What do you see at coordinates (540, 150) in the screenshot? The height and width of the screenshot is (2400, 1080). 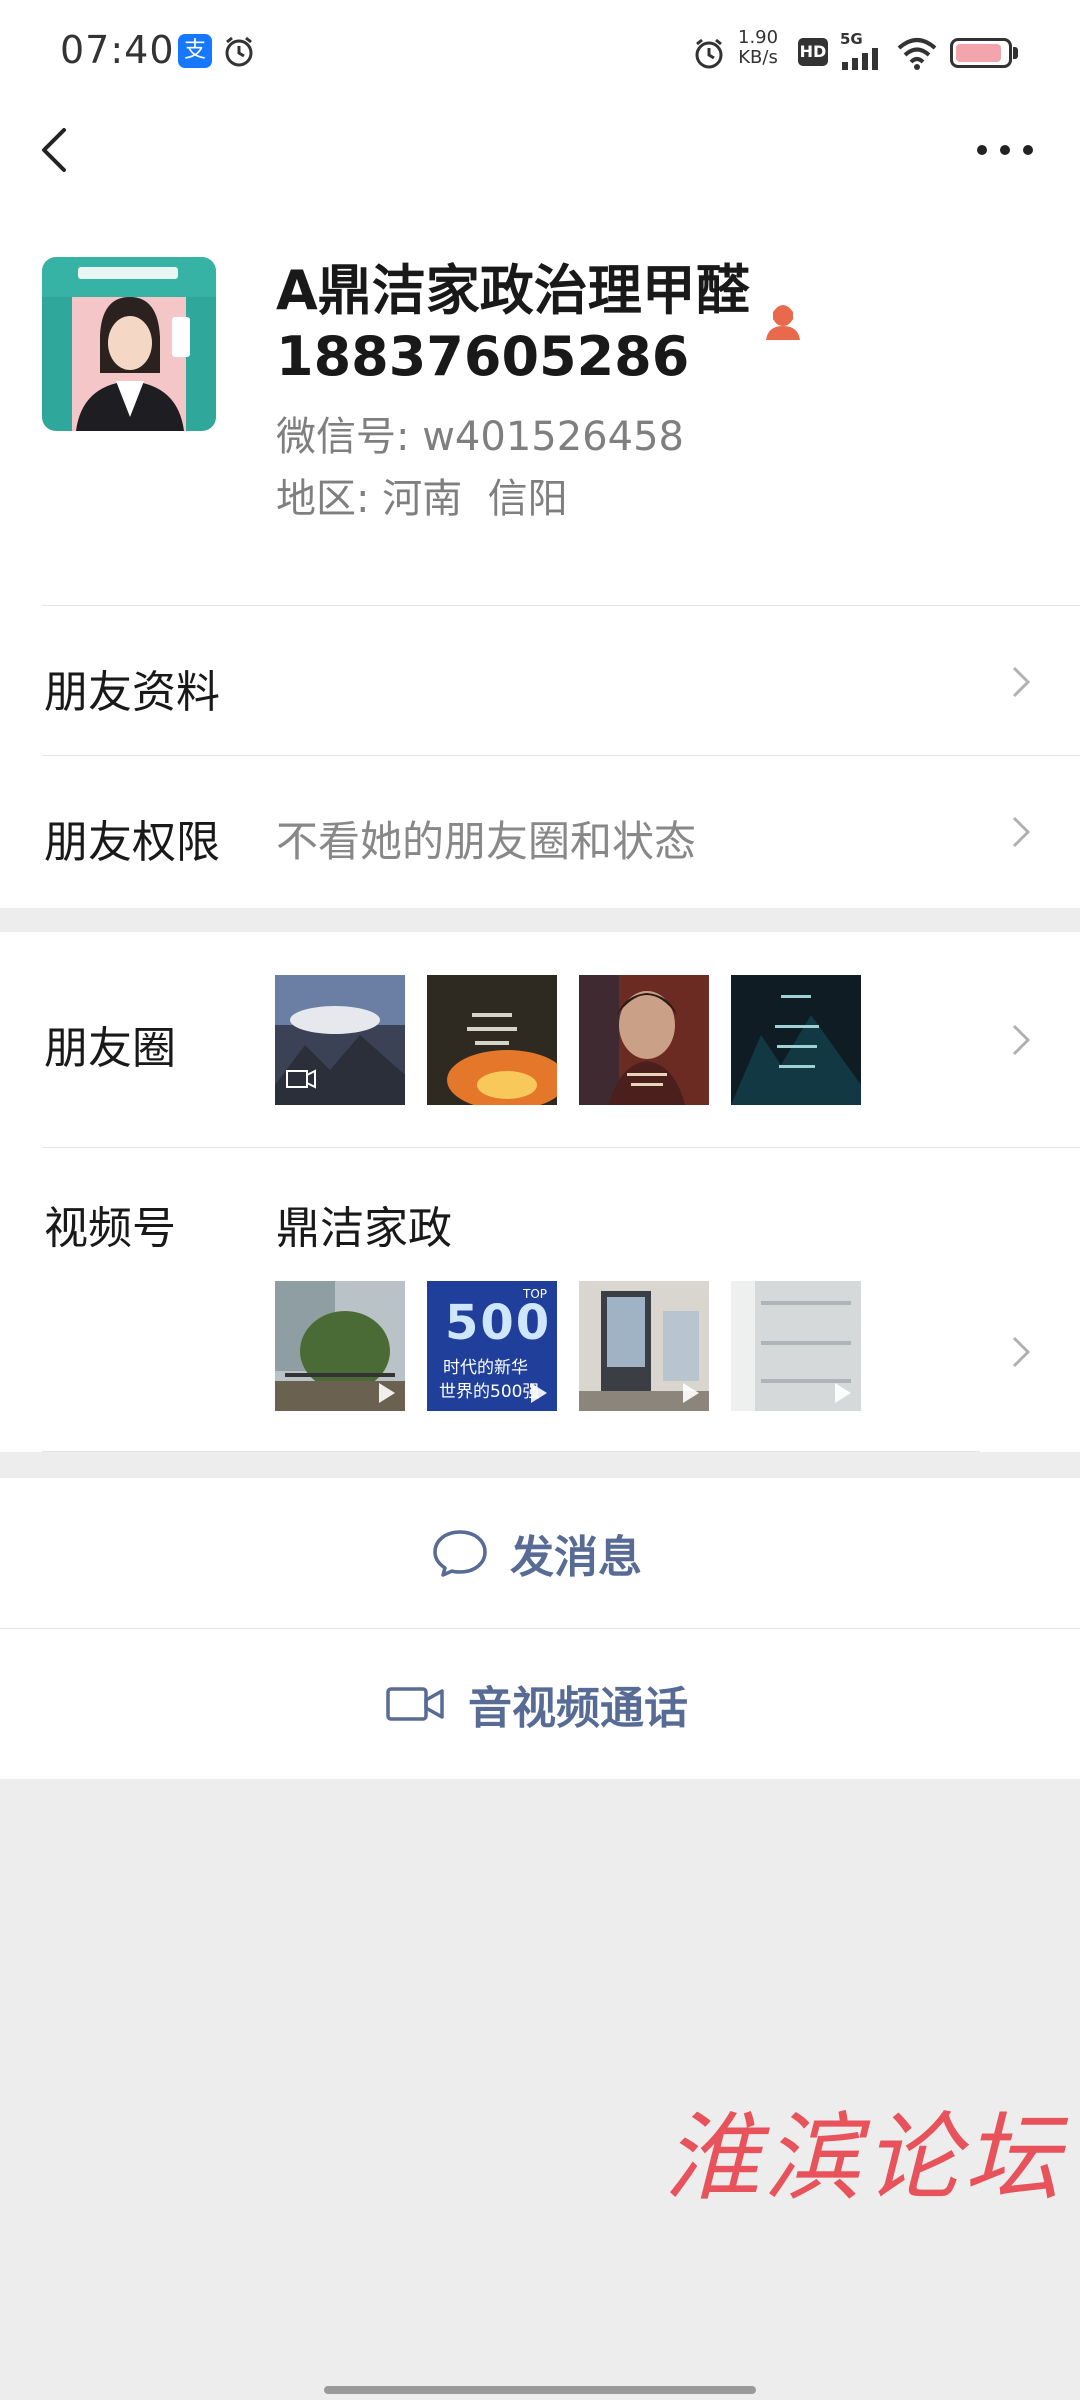 I see `nav-bar` at bounding box center [540, 150].